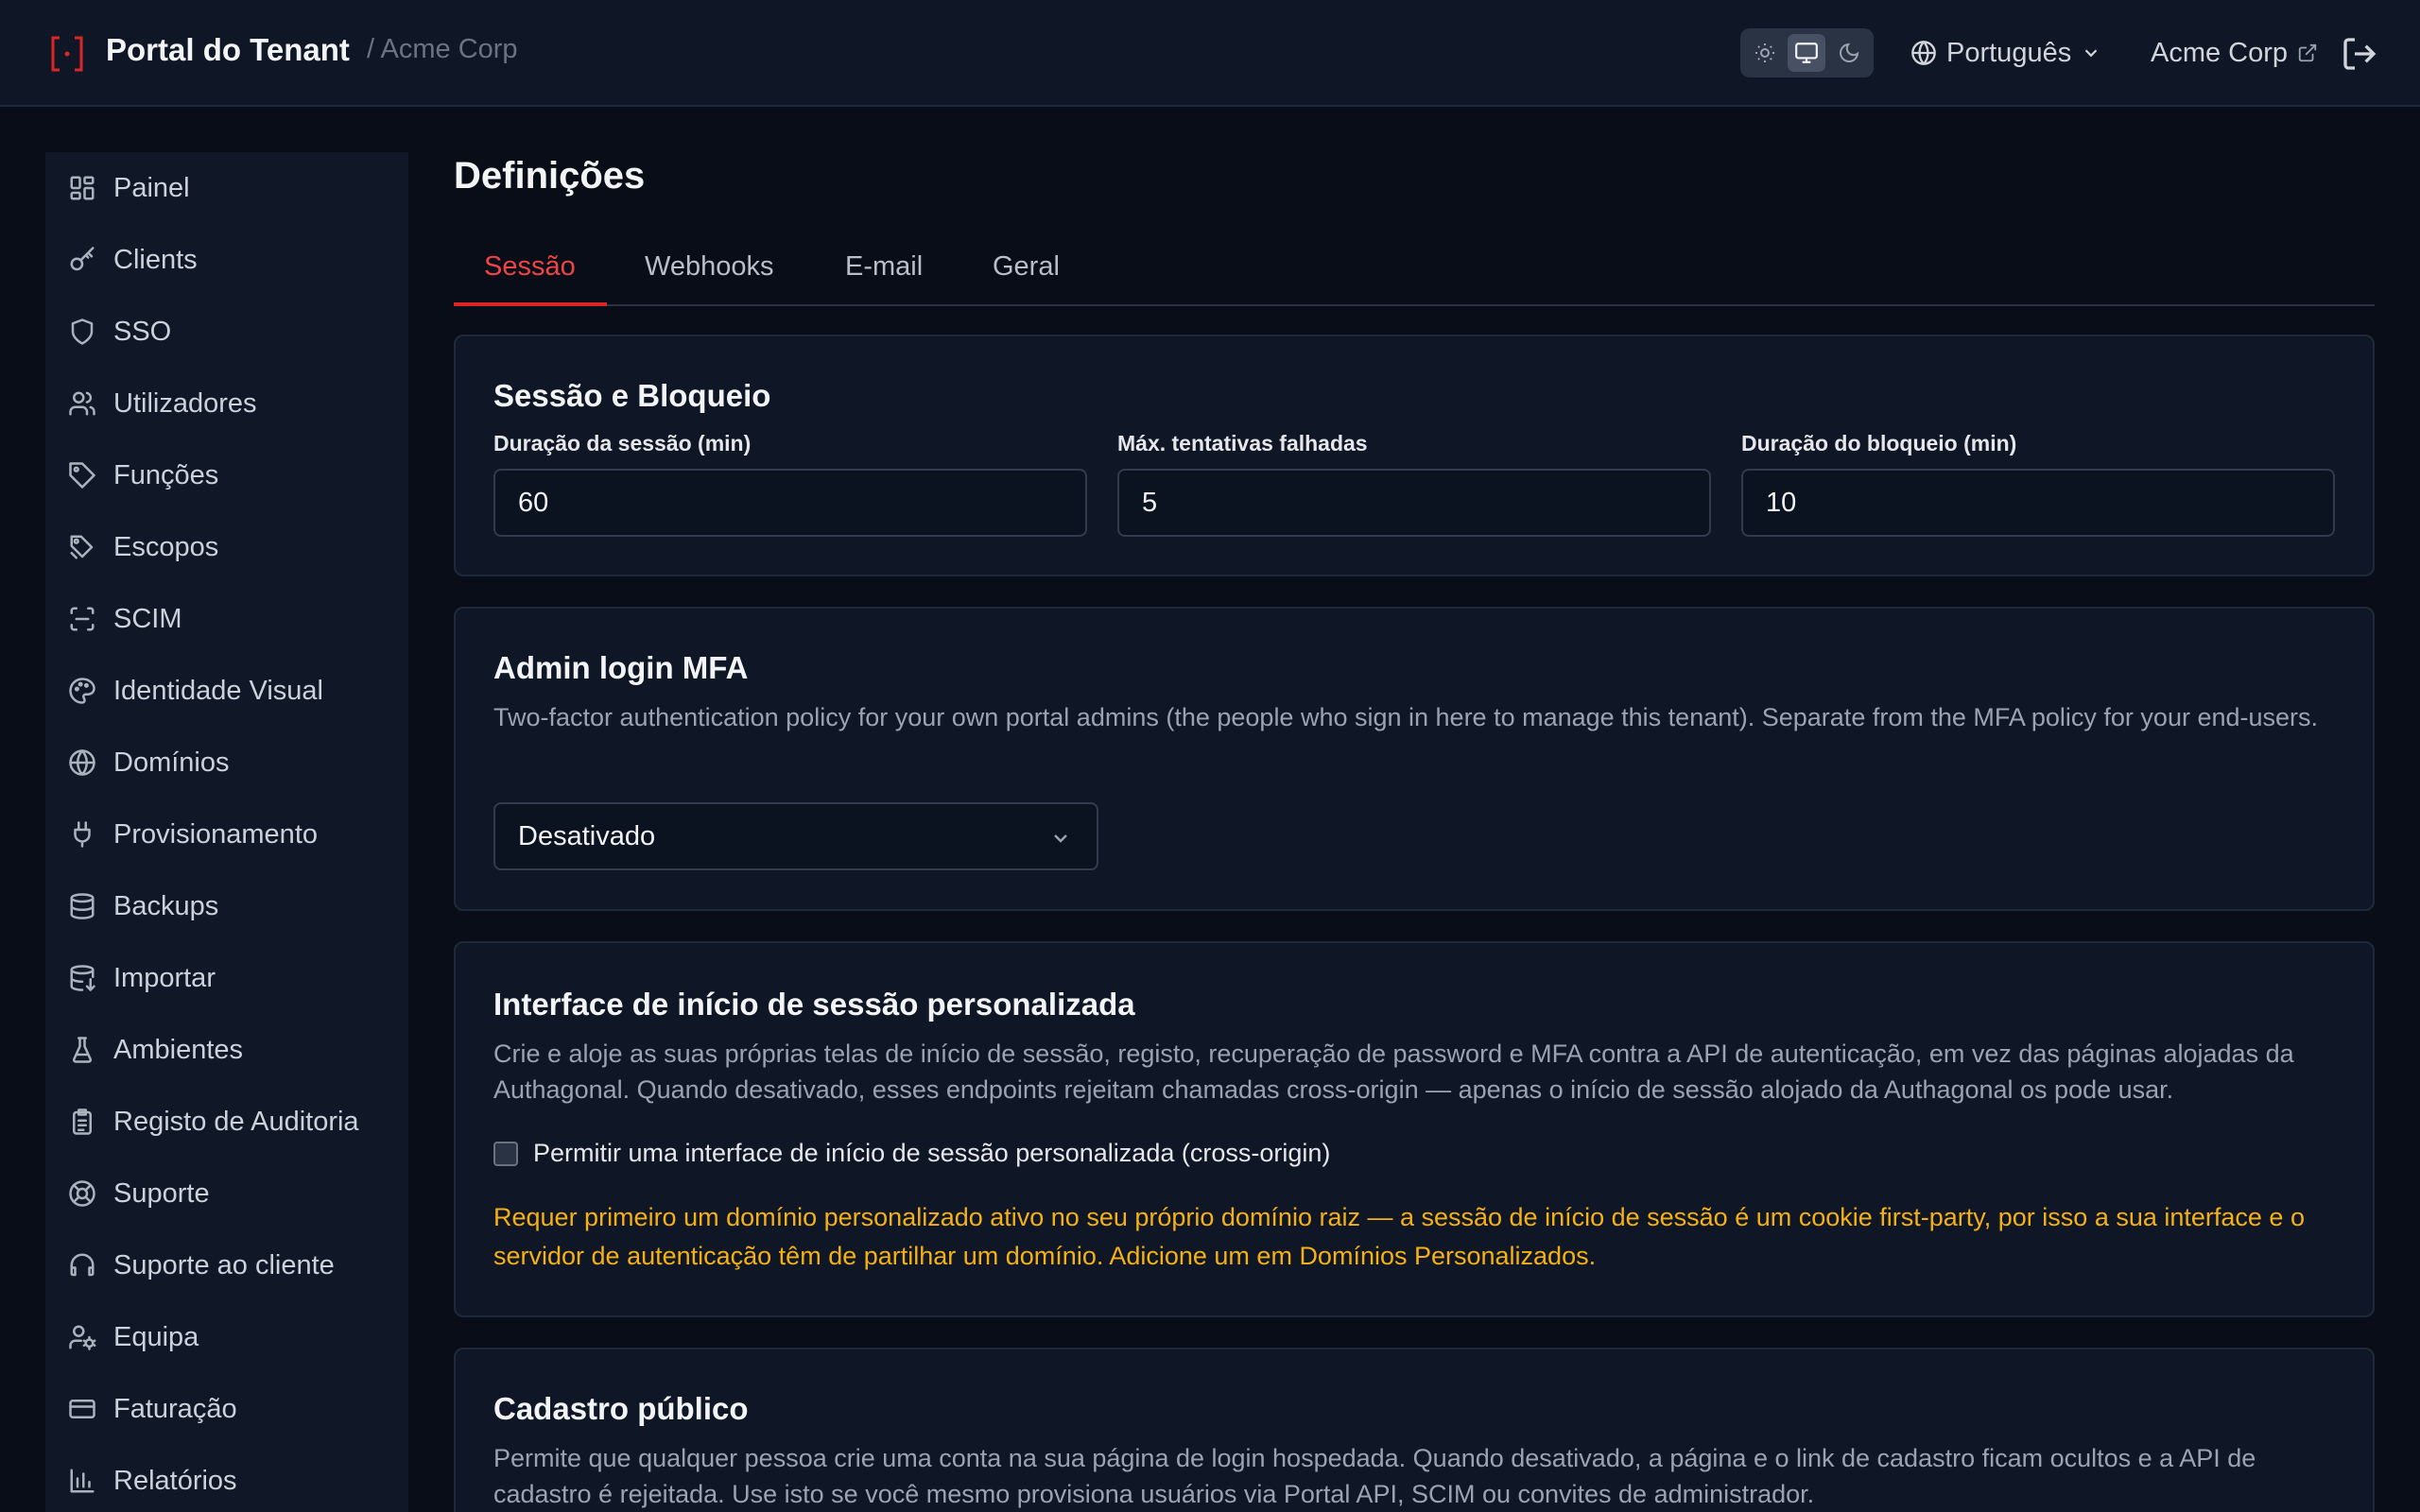  What do you see at coordinates (550, 176) in the screenshot?
I see `page-title: Definições` at bounding box center [550, 176].